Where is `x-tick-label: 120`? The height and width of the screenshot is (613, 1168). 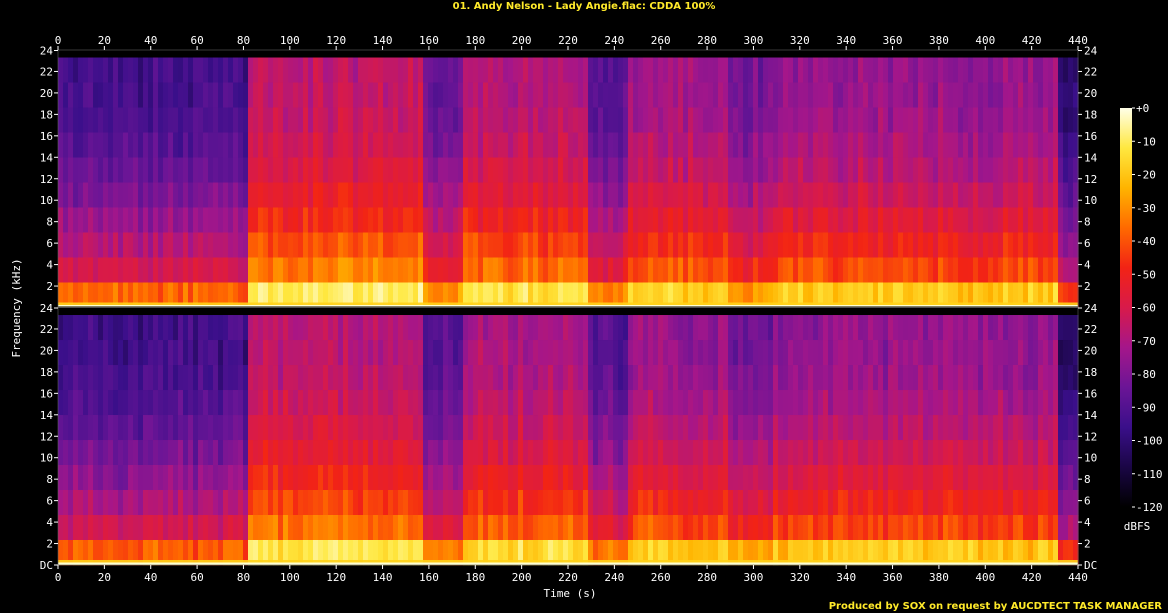
x-tick-label: 120 is located at coordinates (336, 40).